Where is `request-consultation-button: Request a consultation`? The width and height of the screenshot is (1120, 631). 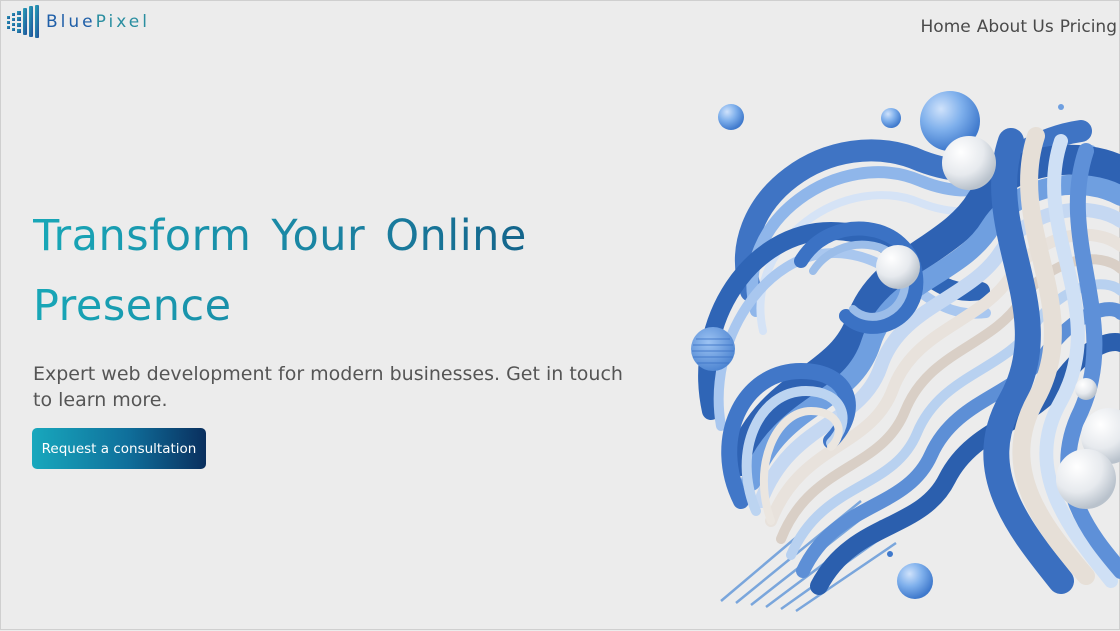
request-consultation-button: Request a consultation is located at coordinates (119, 448).